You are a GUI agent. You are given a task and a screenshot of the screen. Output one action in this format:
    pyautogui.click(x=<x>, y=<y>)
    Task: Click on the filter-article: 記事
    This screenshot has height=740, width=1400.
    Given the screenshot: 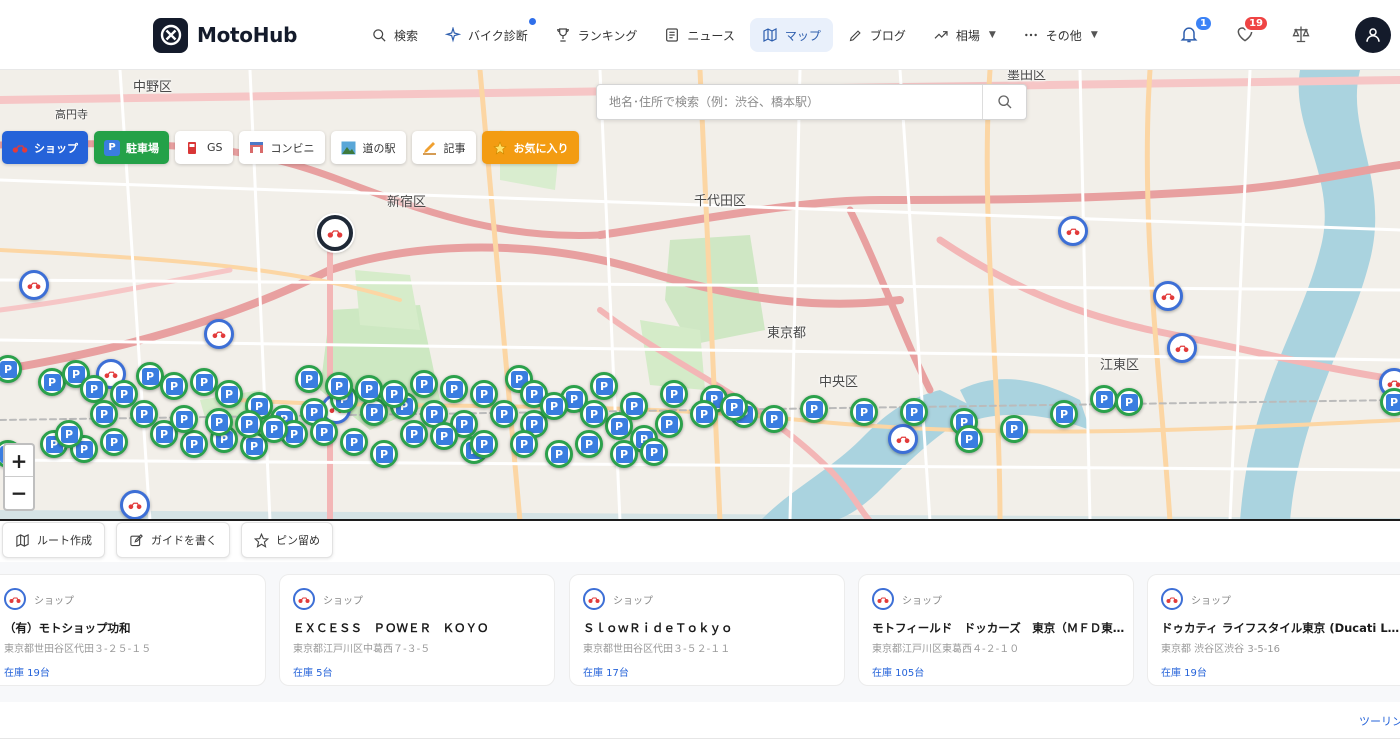 What is the action you would take?
    pyautogui.click(x=443, y=147)
    